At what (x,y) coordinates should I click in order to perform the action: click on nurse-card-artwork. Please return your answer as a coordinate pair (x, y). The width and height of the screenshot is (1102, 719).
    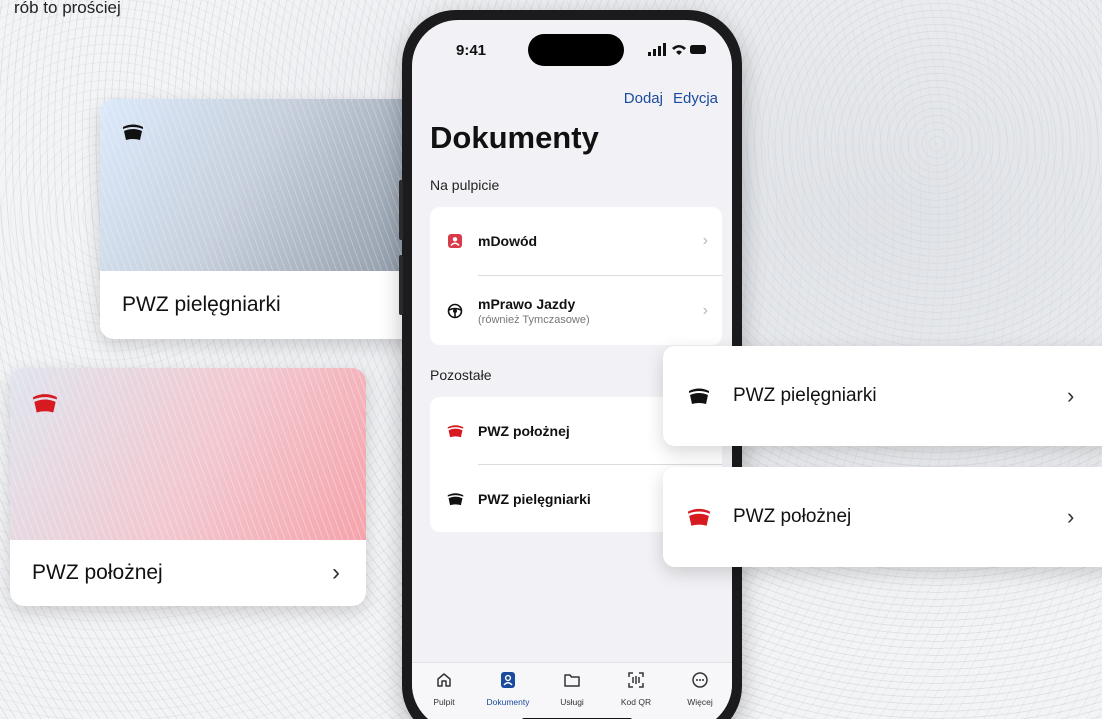
    Looking at the image, I should click on (265, 185).